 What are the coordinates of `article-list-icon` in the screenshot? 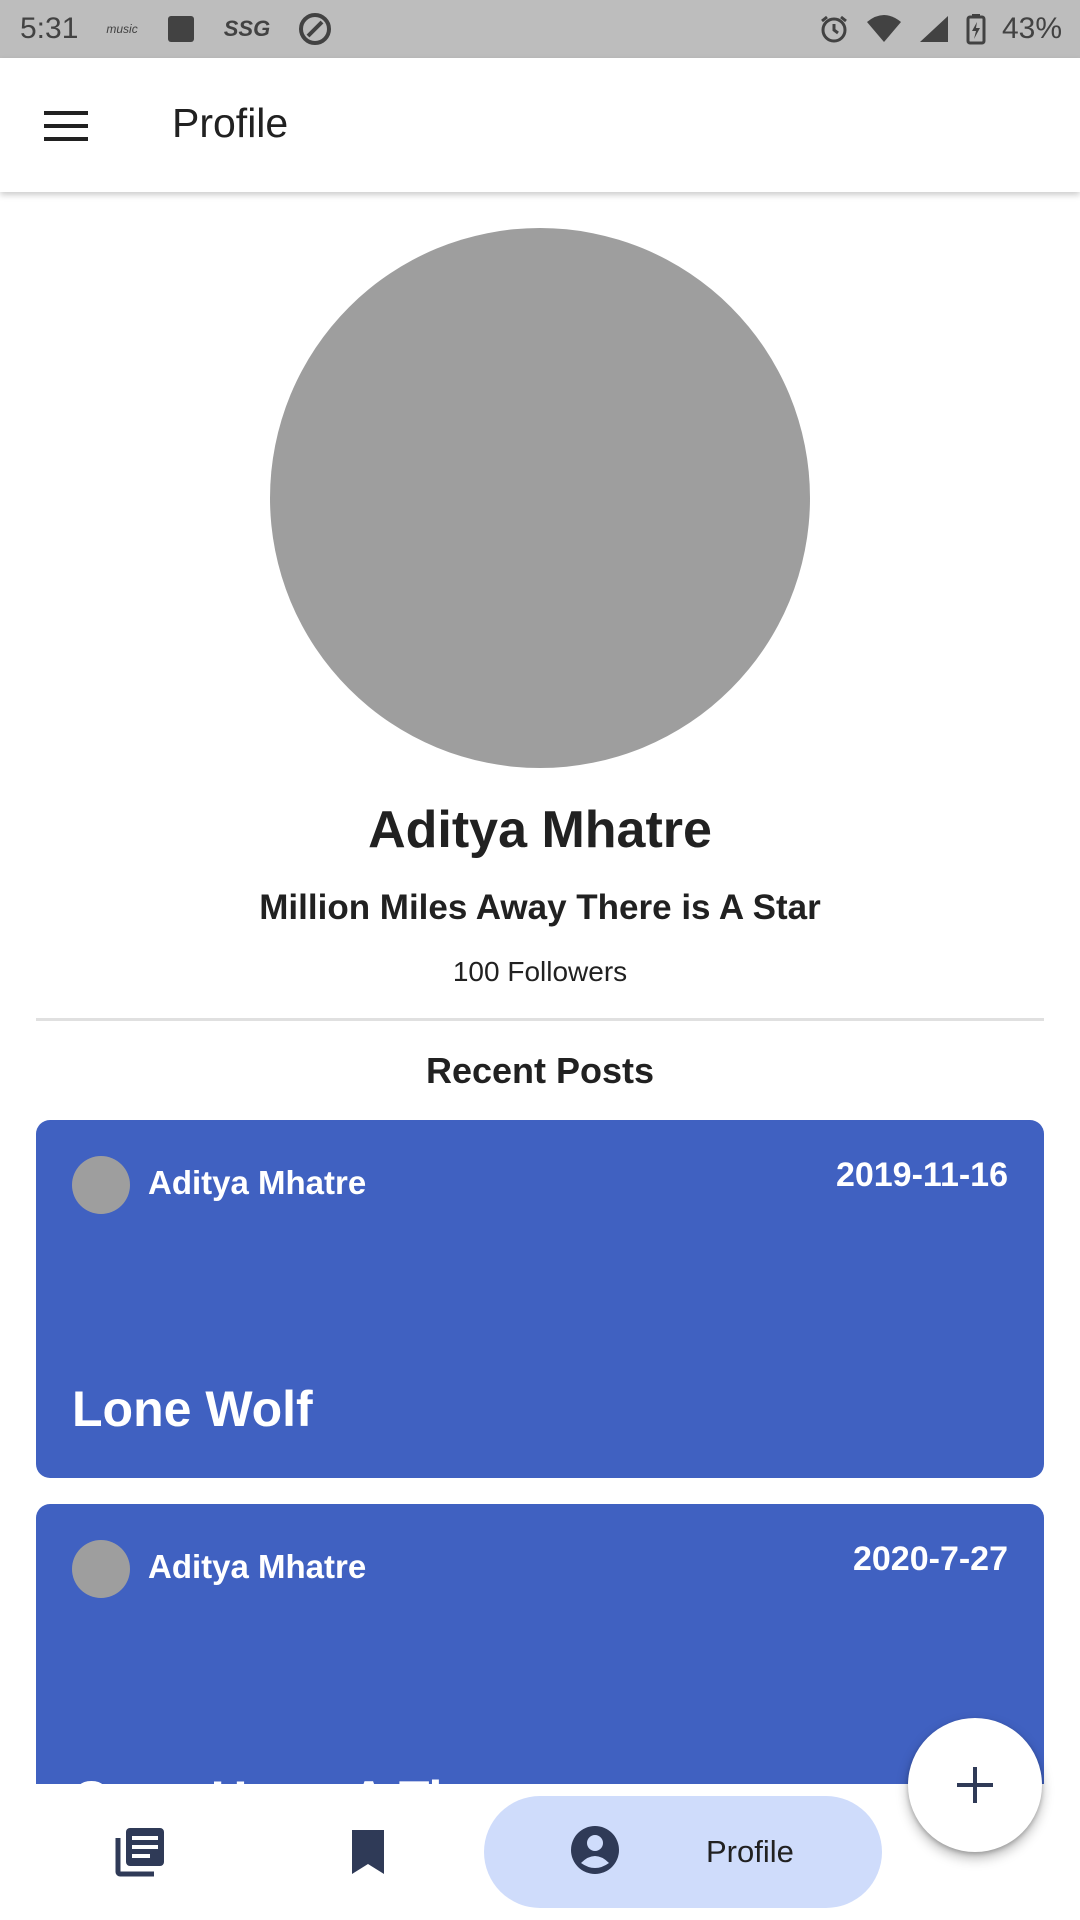 It's located at (139, 1852).